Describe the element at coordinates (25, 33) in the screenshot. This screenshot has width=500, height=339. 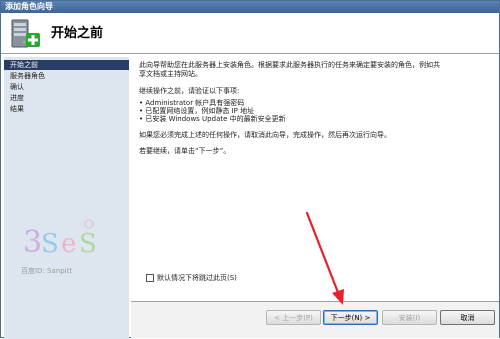
I see `server-roles-icon` at that location.